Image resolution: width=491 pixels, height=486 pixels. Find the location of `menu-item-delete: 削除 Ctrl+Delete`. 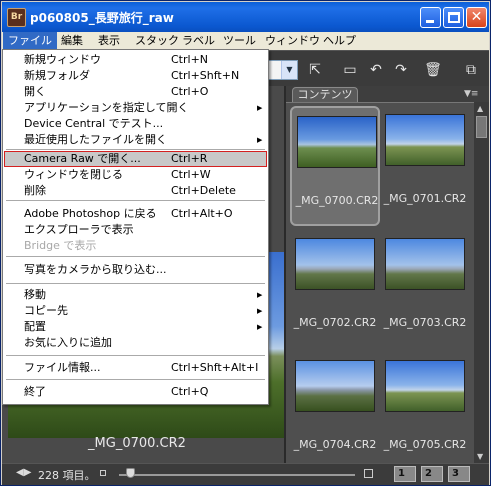

menu-item-delete: 削除 Ctrl+Delete is located at coordinates (135, 191).